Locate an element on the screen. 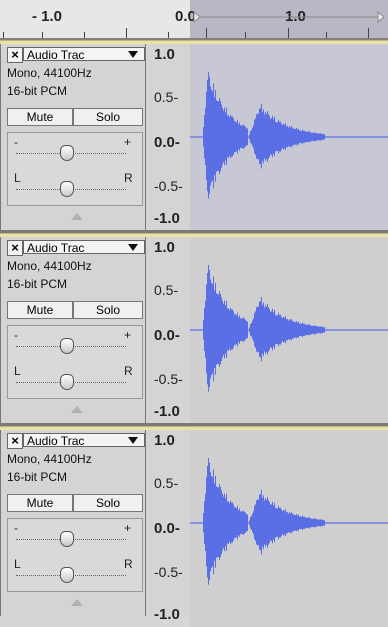 The height and width of the screenshot is (627, 388). ruler-label-minus-one: - 1.0 is located at coordinates (47, 16).